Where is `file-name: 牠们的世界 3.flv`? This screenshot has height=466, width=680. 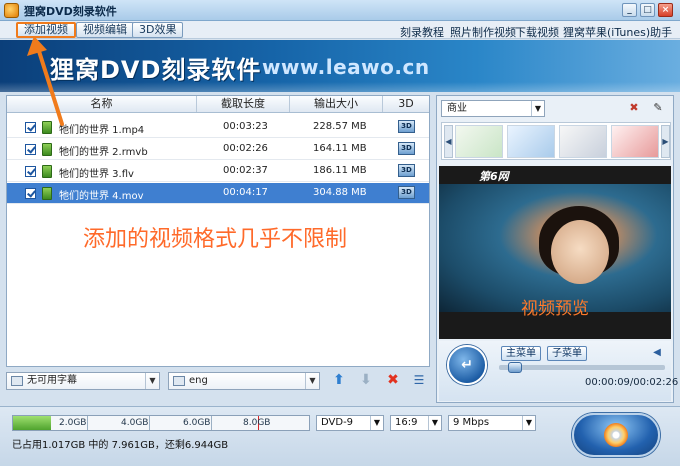 file-name: 牠们的世界 3.flv is located at coordinates (96, 174).